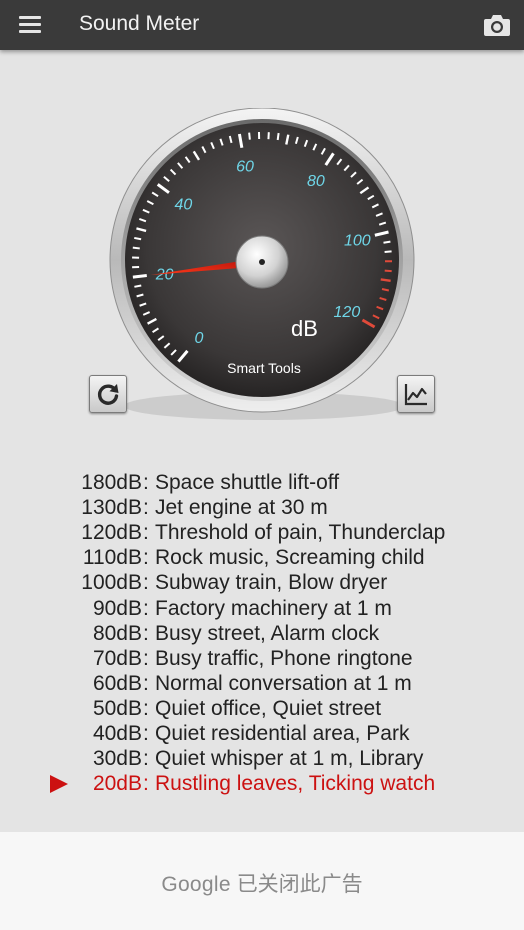 Image resolution: width=524 pixels, height=930 pixels. I want to click on ad-banner: Google 已关闭此广告, so click(262, 881).